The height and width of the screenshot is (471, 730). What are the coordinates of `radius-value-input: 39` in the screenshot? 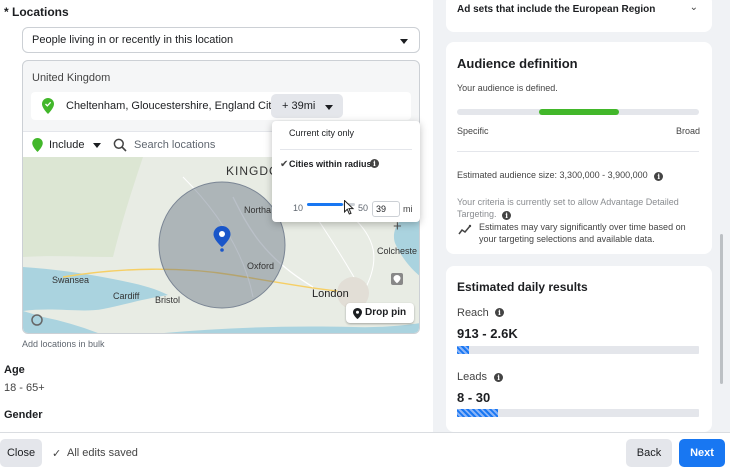 It's located at (386, 209).